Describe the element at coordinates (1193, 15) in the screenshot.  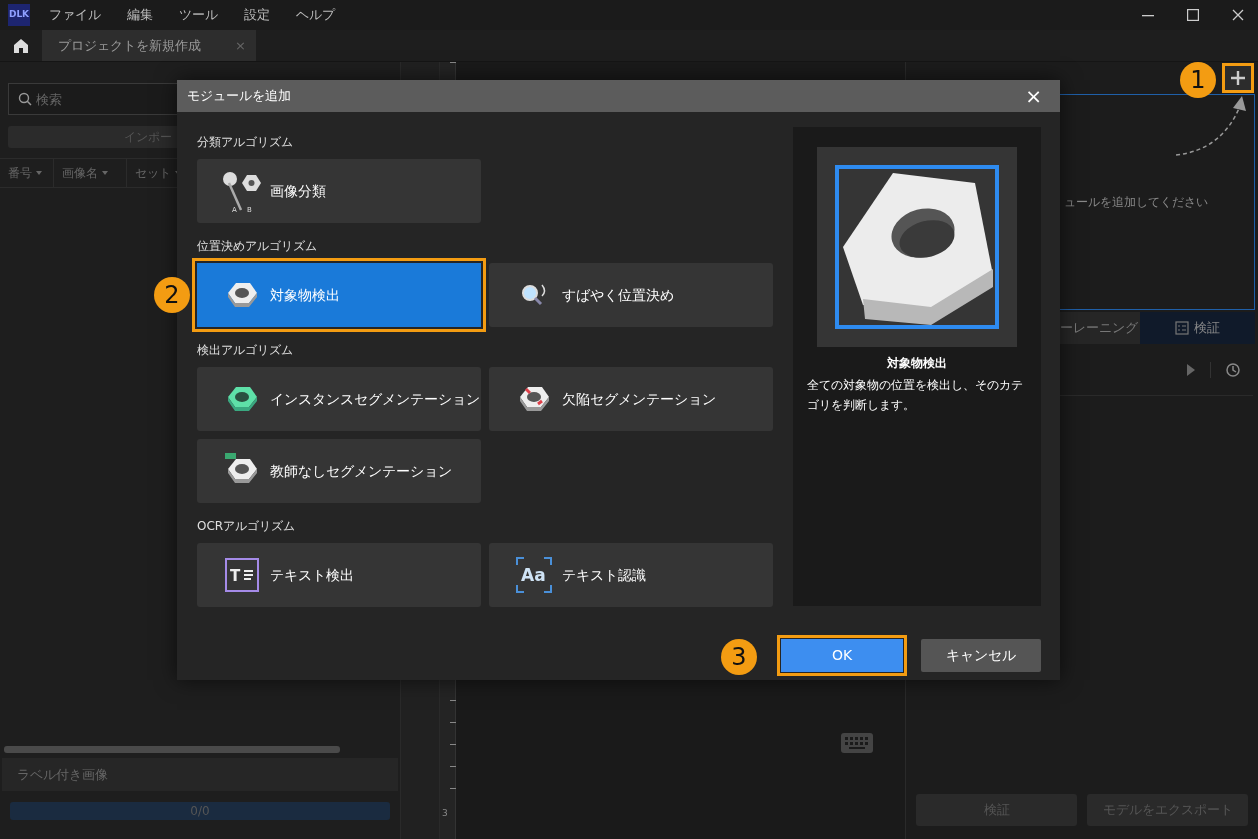
I see `maximize-icon` at that location.